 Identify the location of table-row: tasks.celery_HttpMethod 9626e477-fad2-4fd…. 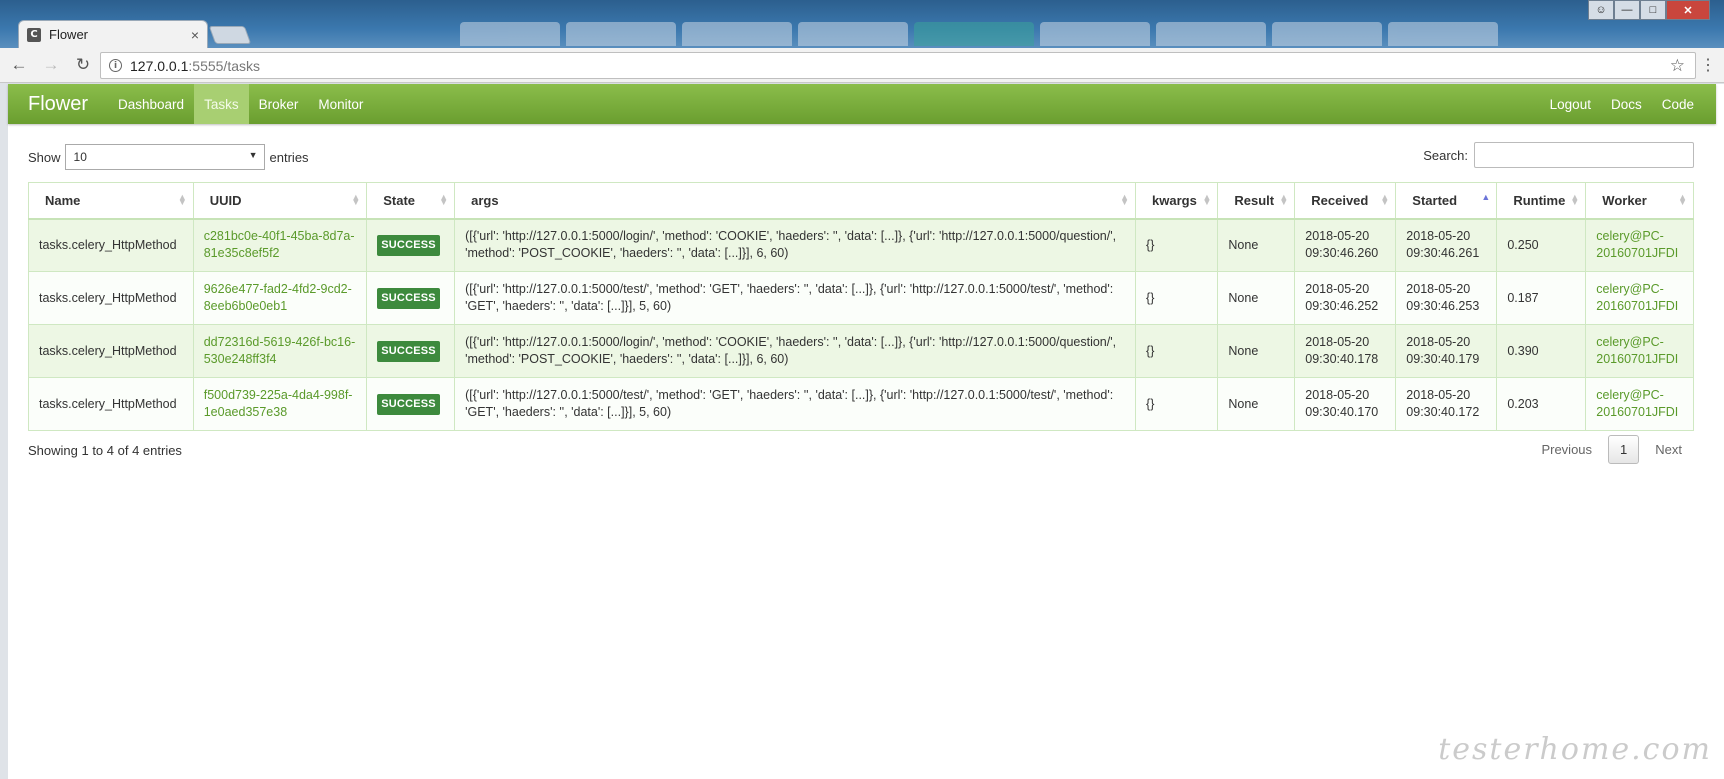
(861, 298).